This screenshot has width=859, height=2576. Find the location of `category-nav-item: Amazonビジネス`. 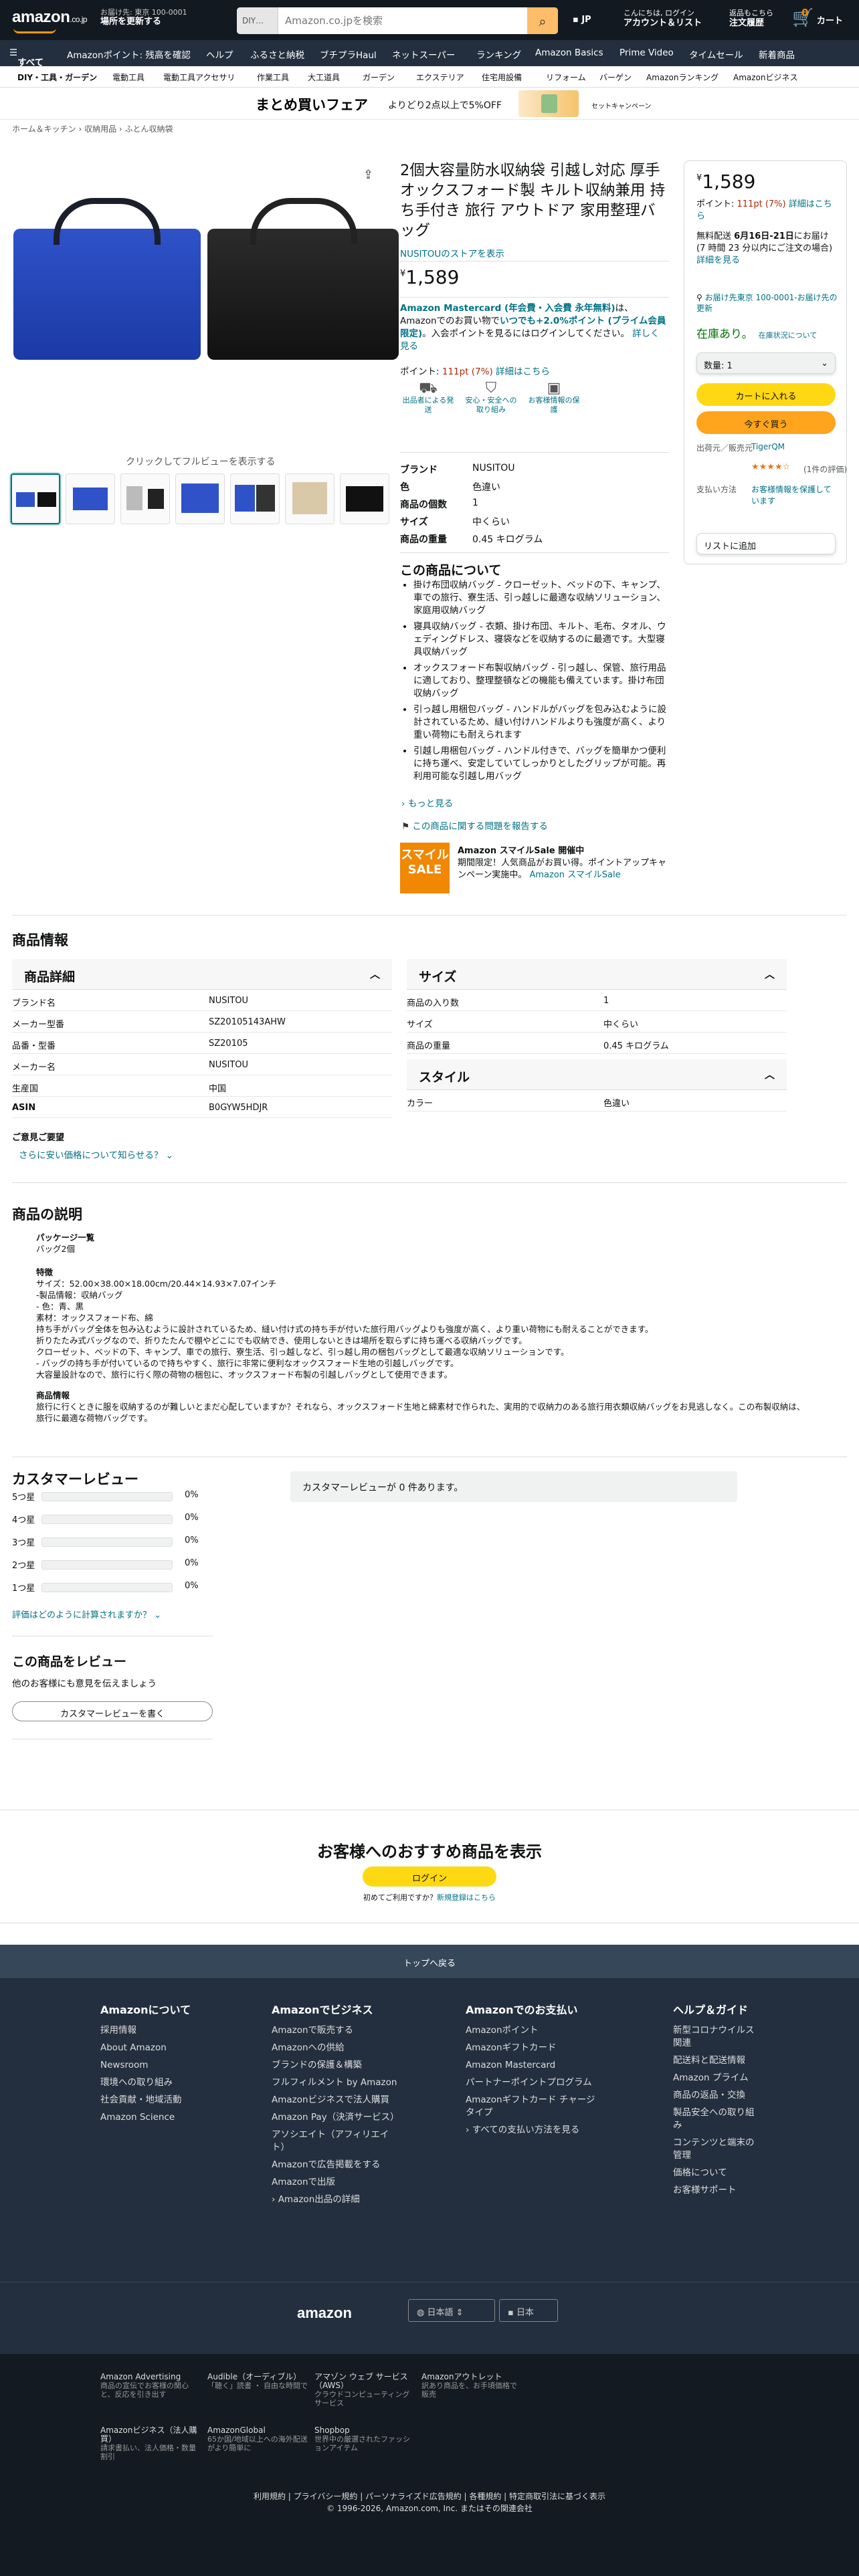

category-nav-item: Amazonビジネス is located at coordinates (765, 77).